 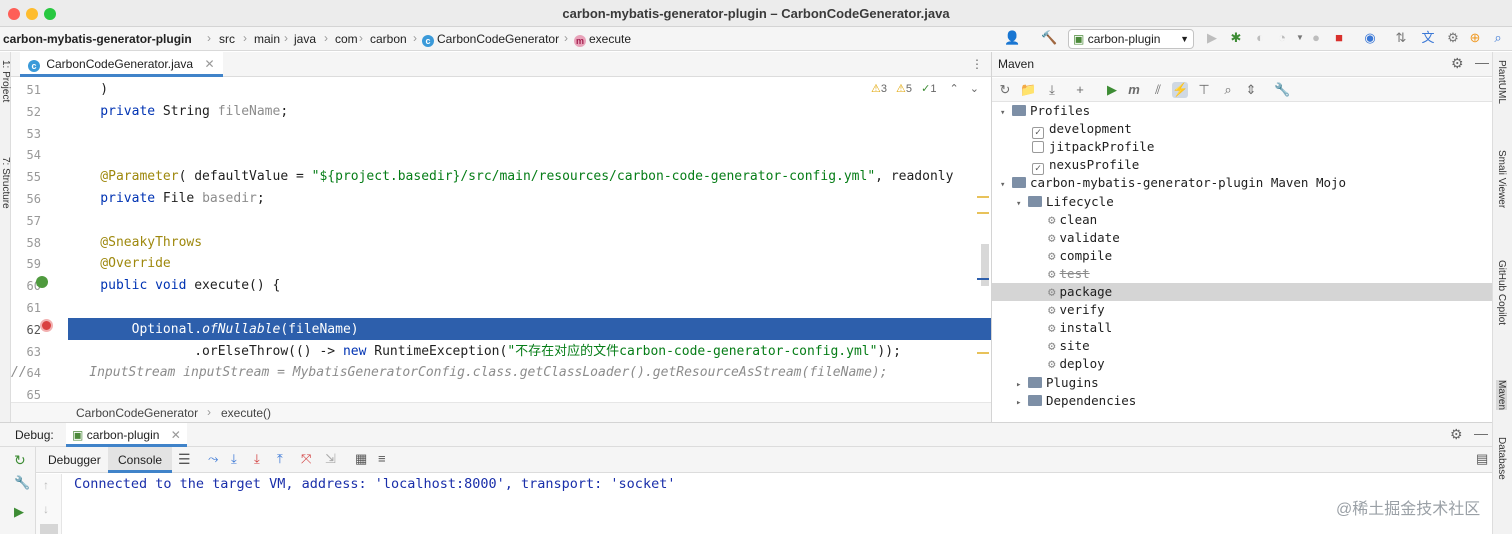 What do you see at coordinates (1242, 401) in the screenshot?
I see `maven-tree-item: ▸ Dependencies` at bounding box center [1242, 401].